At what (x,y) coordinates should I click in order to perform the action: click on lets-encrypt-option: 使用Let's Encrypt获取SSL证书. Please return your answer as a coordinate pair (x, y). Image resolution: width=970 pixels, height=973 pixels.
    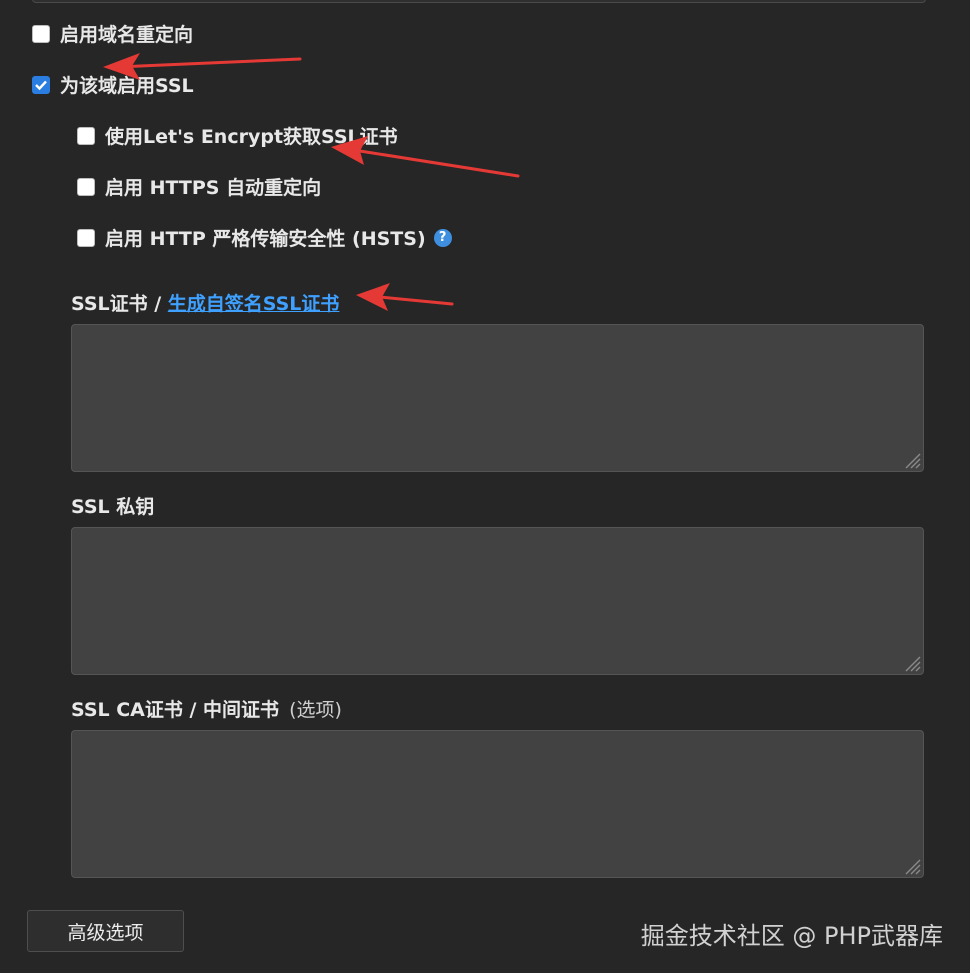
    Looking at the image, I should click on (237, 135).